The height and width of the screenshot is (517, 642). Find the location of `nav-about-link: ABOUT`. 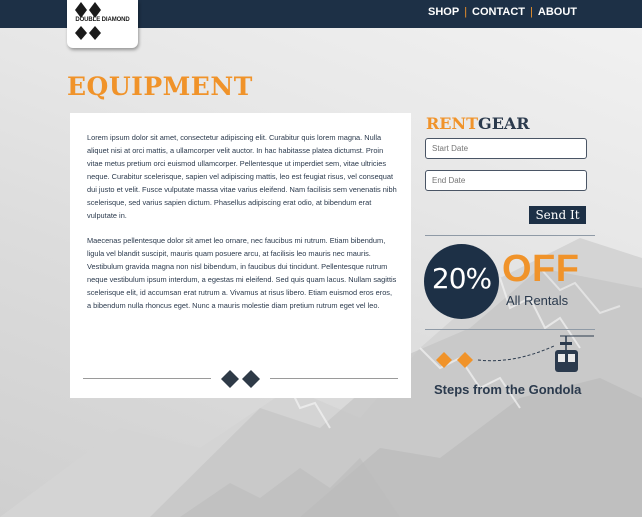

nav-about-link: ABOUT is located at coordinates (557, 12).